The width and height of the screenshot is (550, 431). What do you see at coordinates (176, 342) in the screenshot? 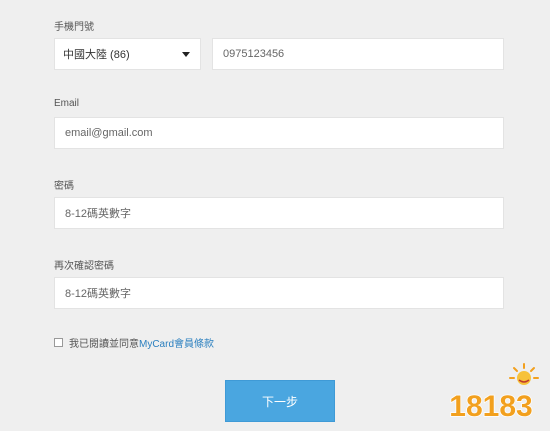
I see `terms-link: MyCard會員條款` at bounding box center [176, 342].